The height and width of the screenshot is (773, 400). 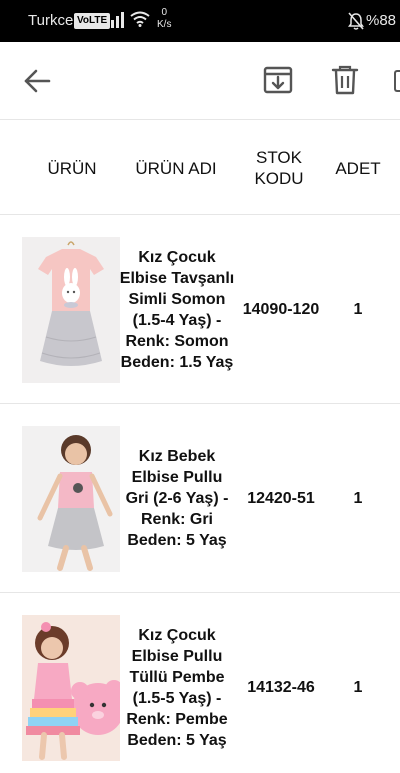 I want to click on network-speed-value: 0, so click(x=164, y=12).